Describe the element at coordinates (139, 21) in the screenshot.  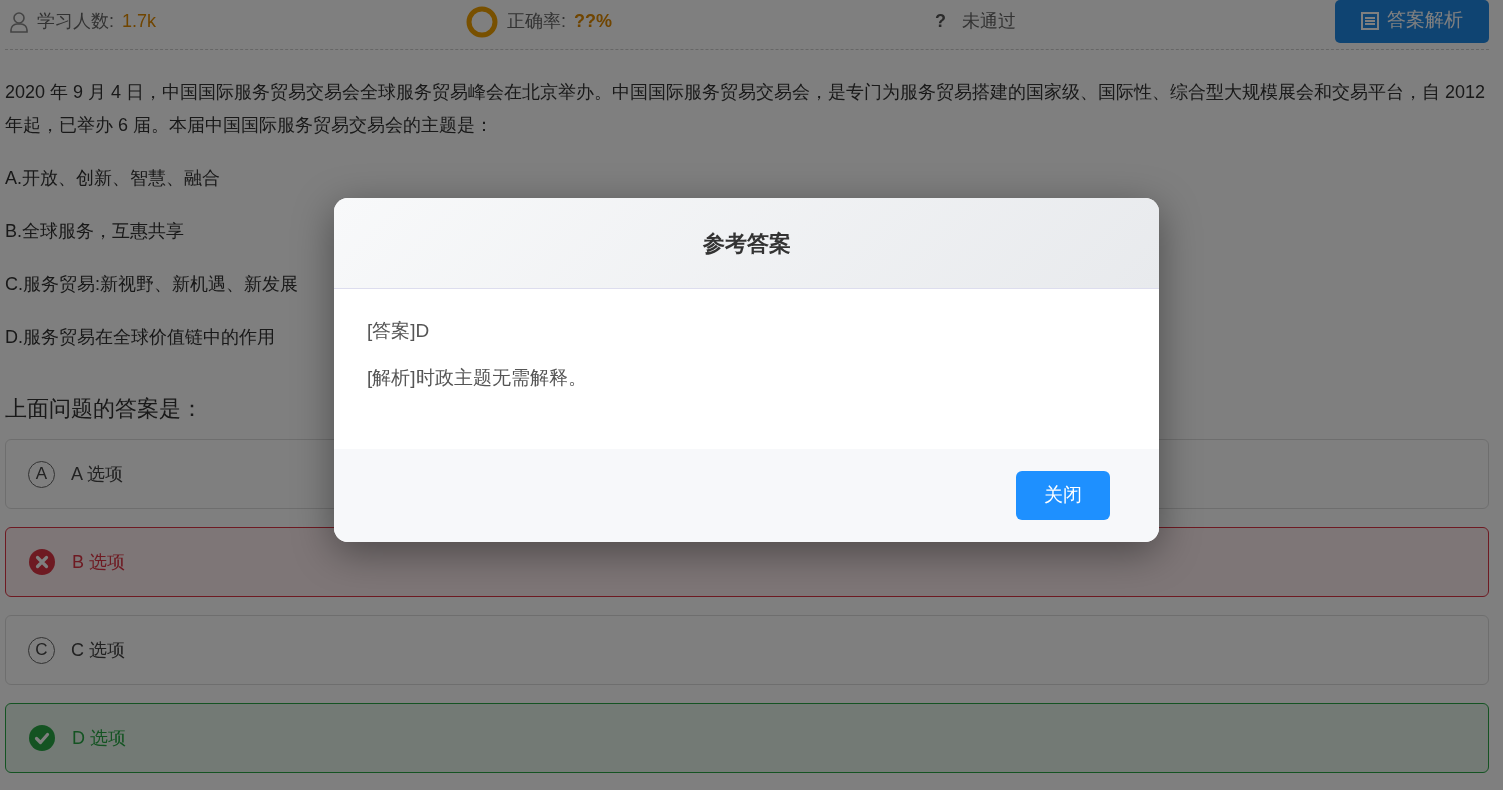
I see `learners-count: 1.7k` at that location.